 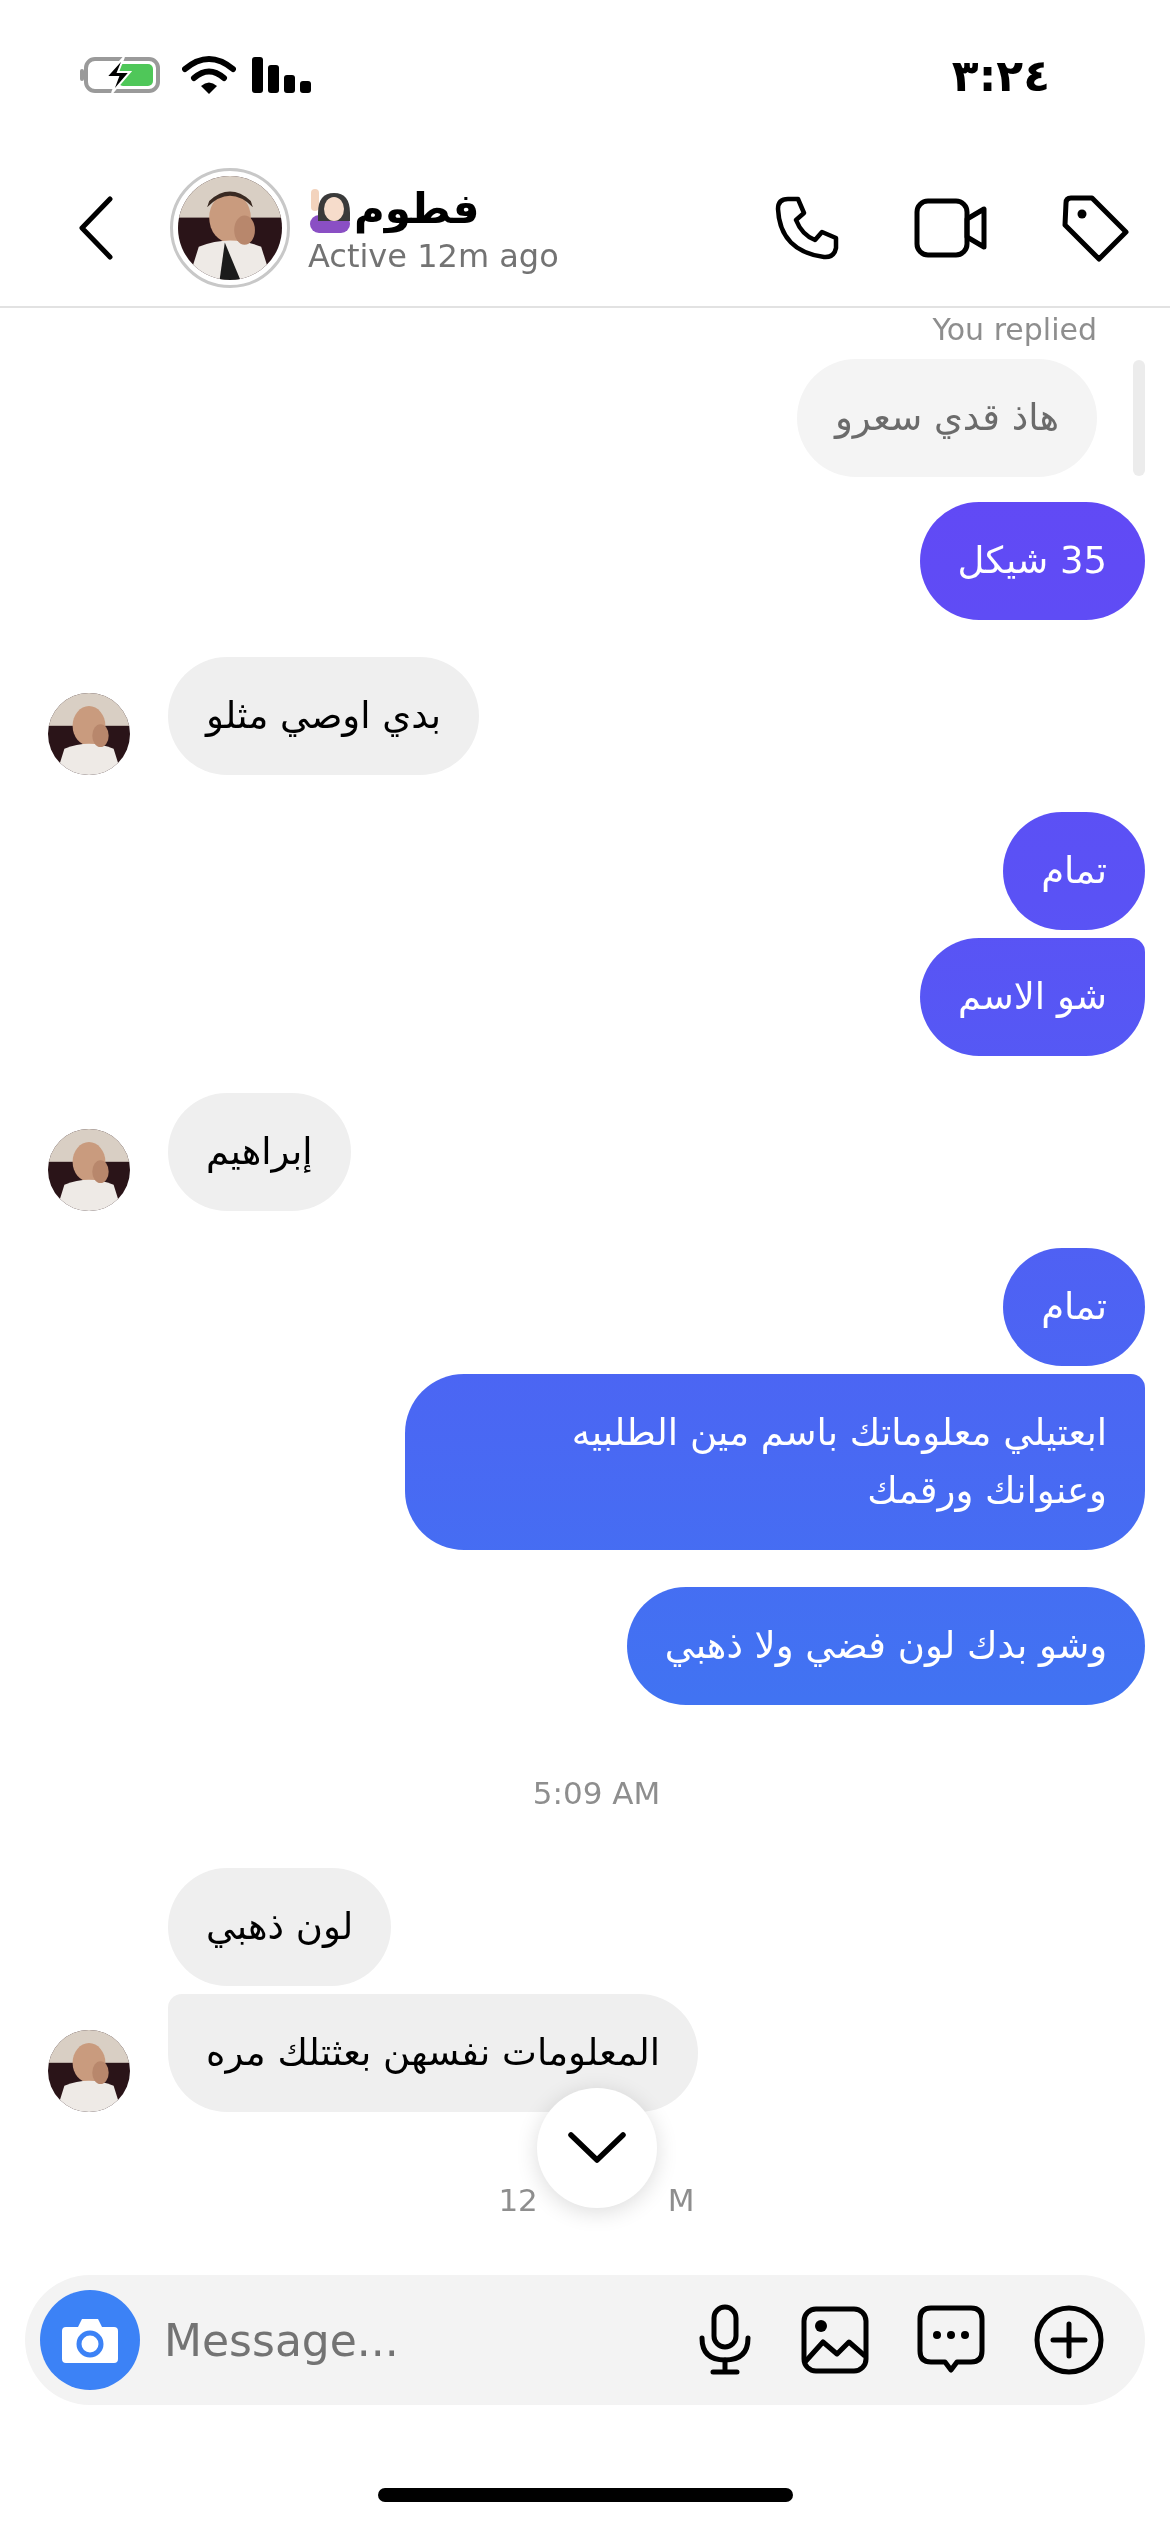 What do you see at coordinates (433, 2053) in the screenshot?
I see `received-message: المعلومات نفسهن بعثتلك مره` at bounding box center [433, 2053].